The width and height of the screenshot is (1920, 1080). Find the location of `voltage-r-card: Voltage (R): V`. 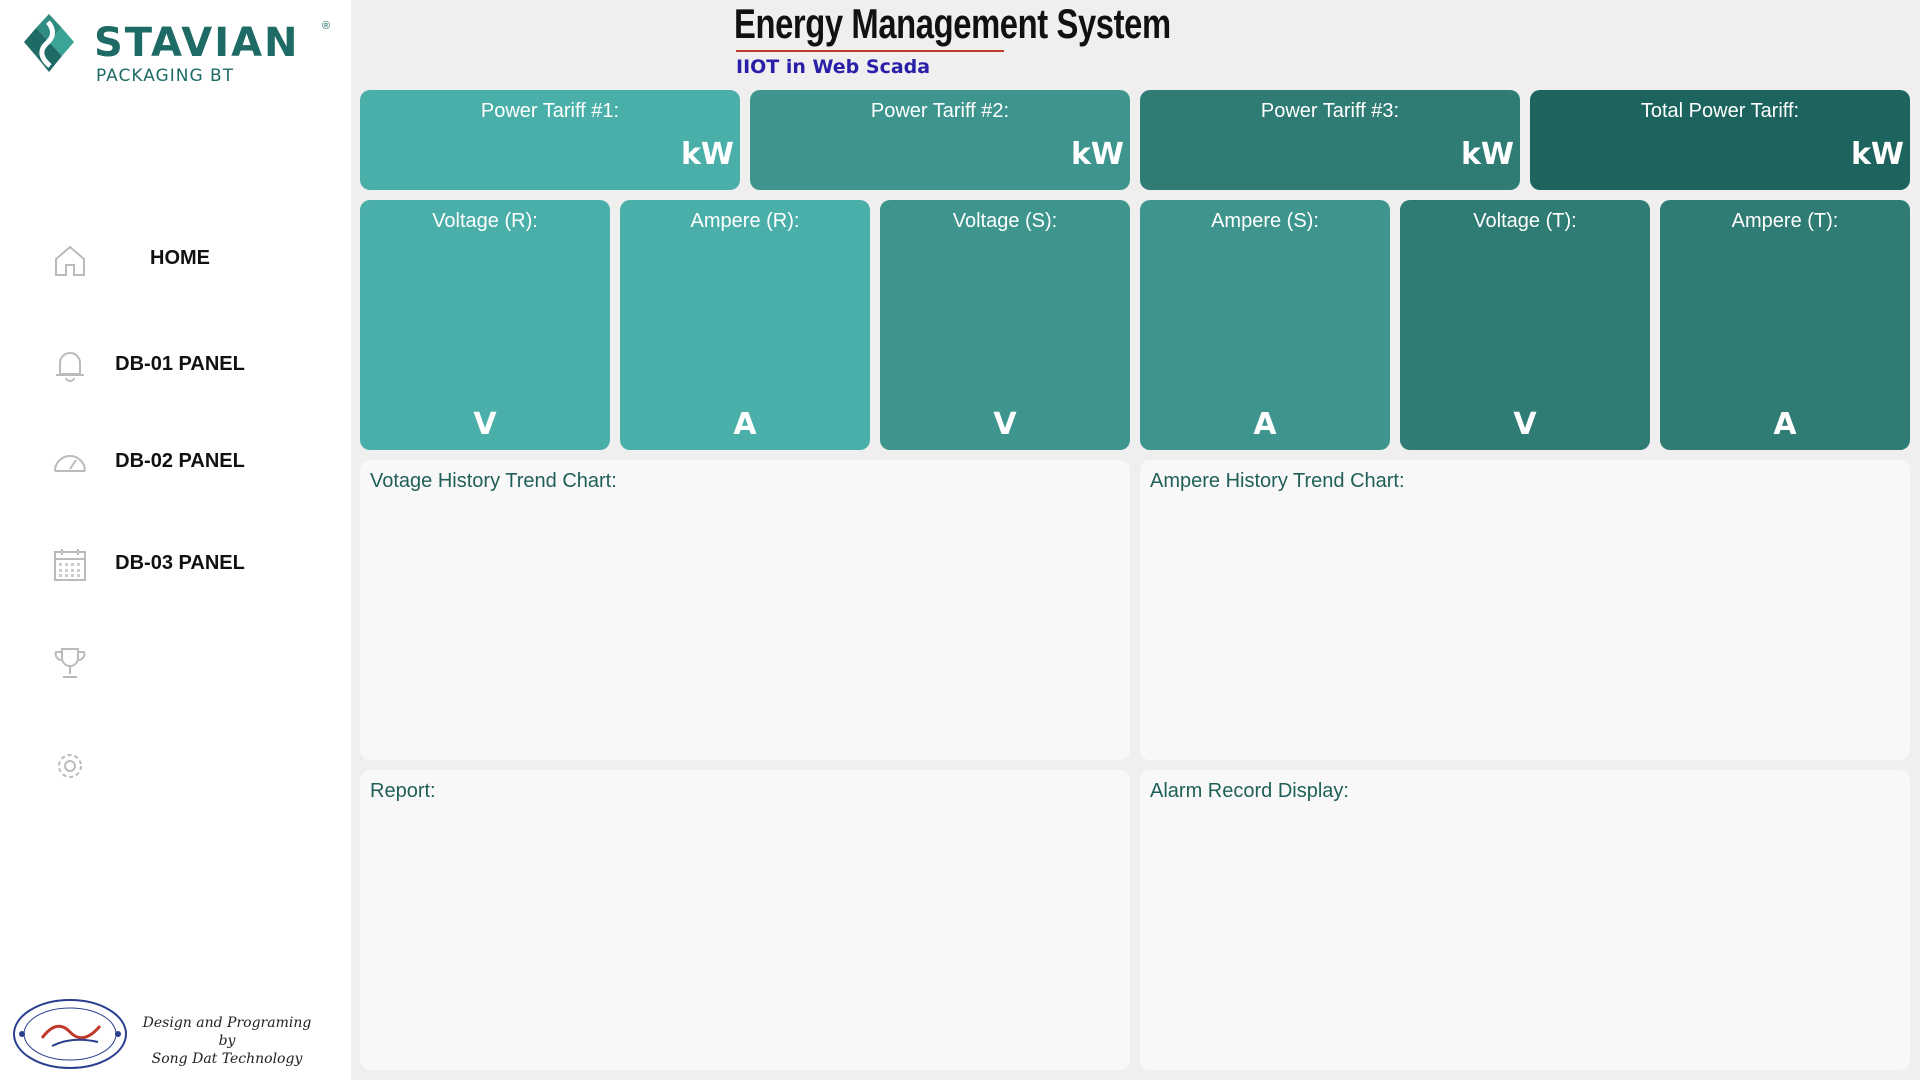

voltage-r-card: Voltage (R): V is located at coordinates (485, 325).